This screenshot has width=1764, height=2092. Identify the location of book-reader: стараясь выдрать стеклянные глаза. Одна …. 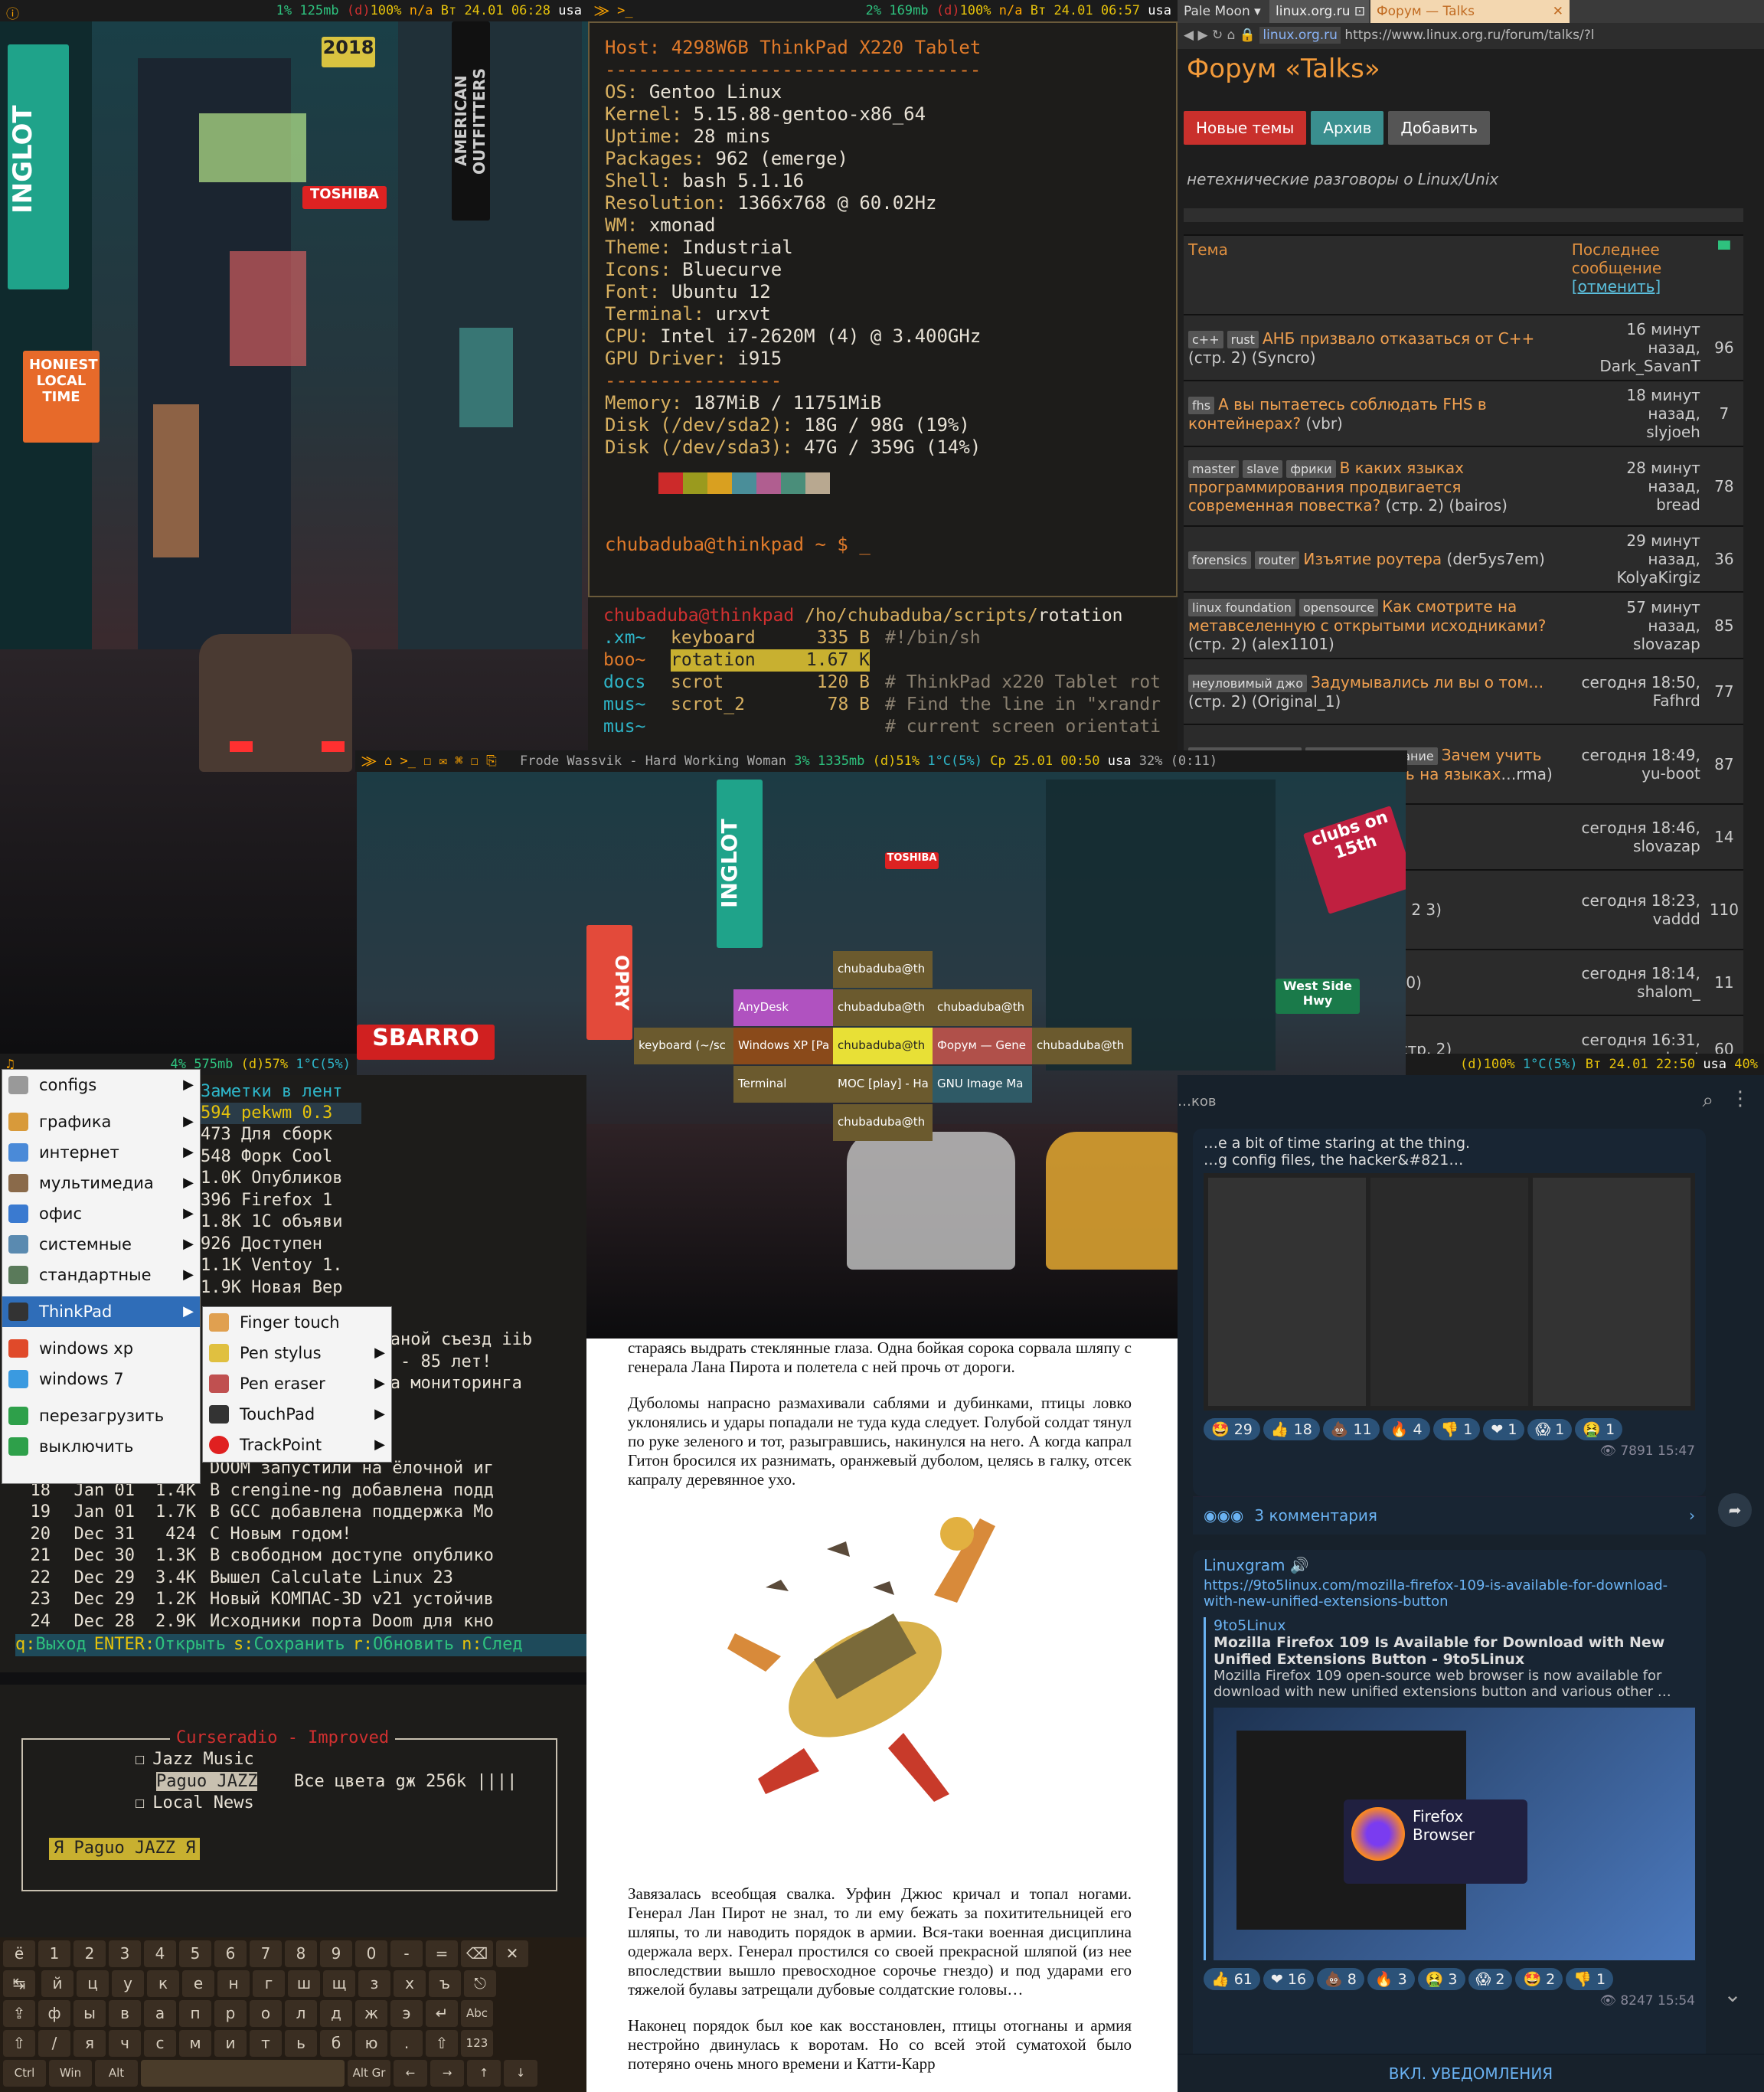
(874, 1715).